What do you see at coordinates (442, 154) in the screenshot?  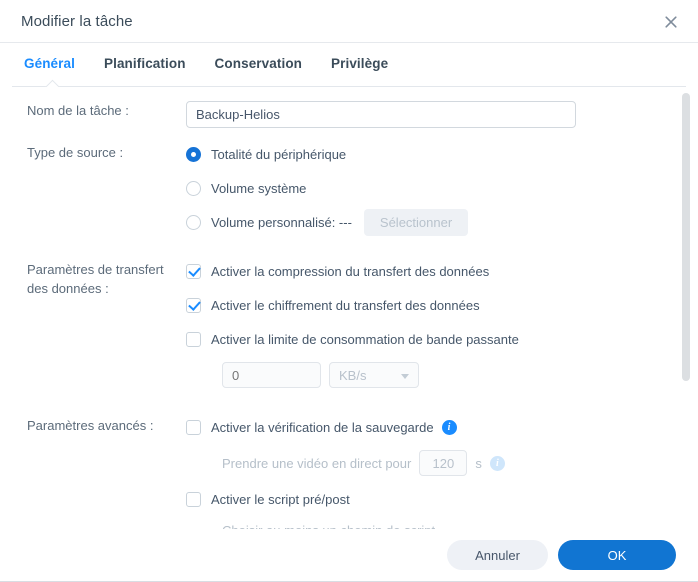 I see `radio-option-whole-device: Totalité du périphérique` at bounding box center [442, 154].